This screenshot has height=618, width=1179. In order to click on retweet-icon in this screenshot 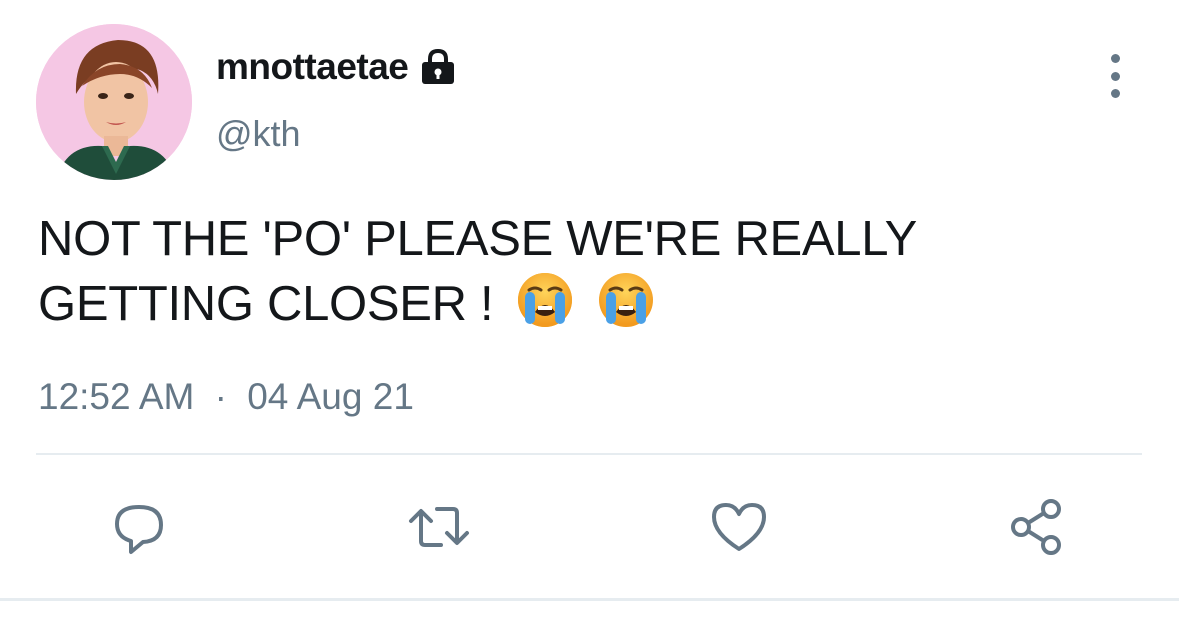, I will do `click(439, 527)`.